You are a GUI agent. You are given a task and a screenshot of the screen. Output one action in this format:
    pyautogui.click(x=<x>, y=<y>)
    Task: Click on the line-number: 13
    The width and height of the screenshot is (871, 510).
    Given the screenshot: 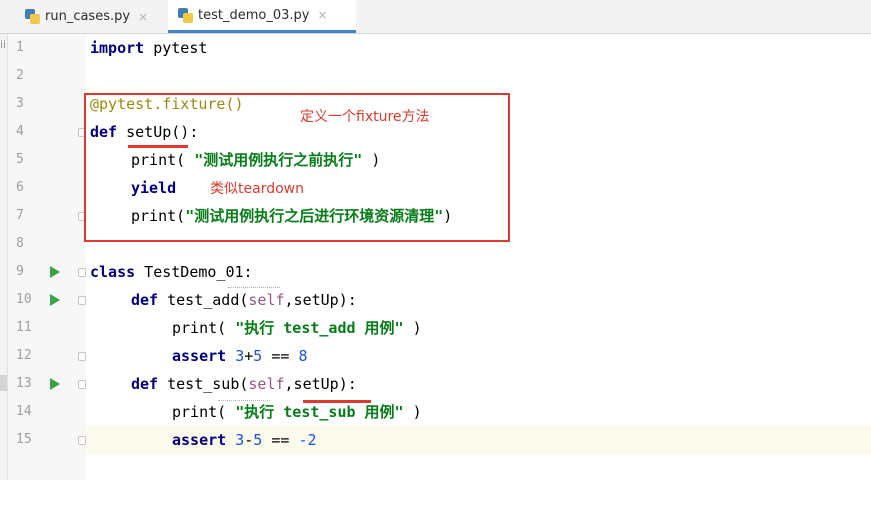 What is the action you would take?
    pyautogui.click(x=24, y=383)
    